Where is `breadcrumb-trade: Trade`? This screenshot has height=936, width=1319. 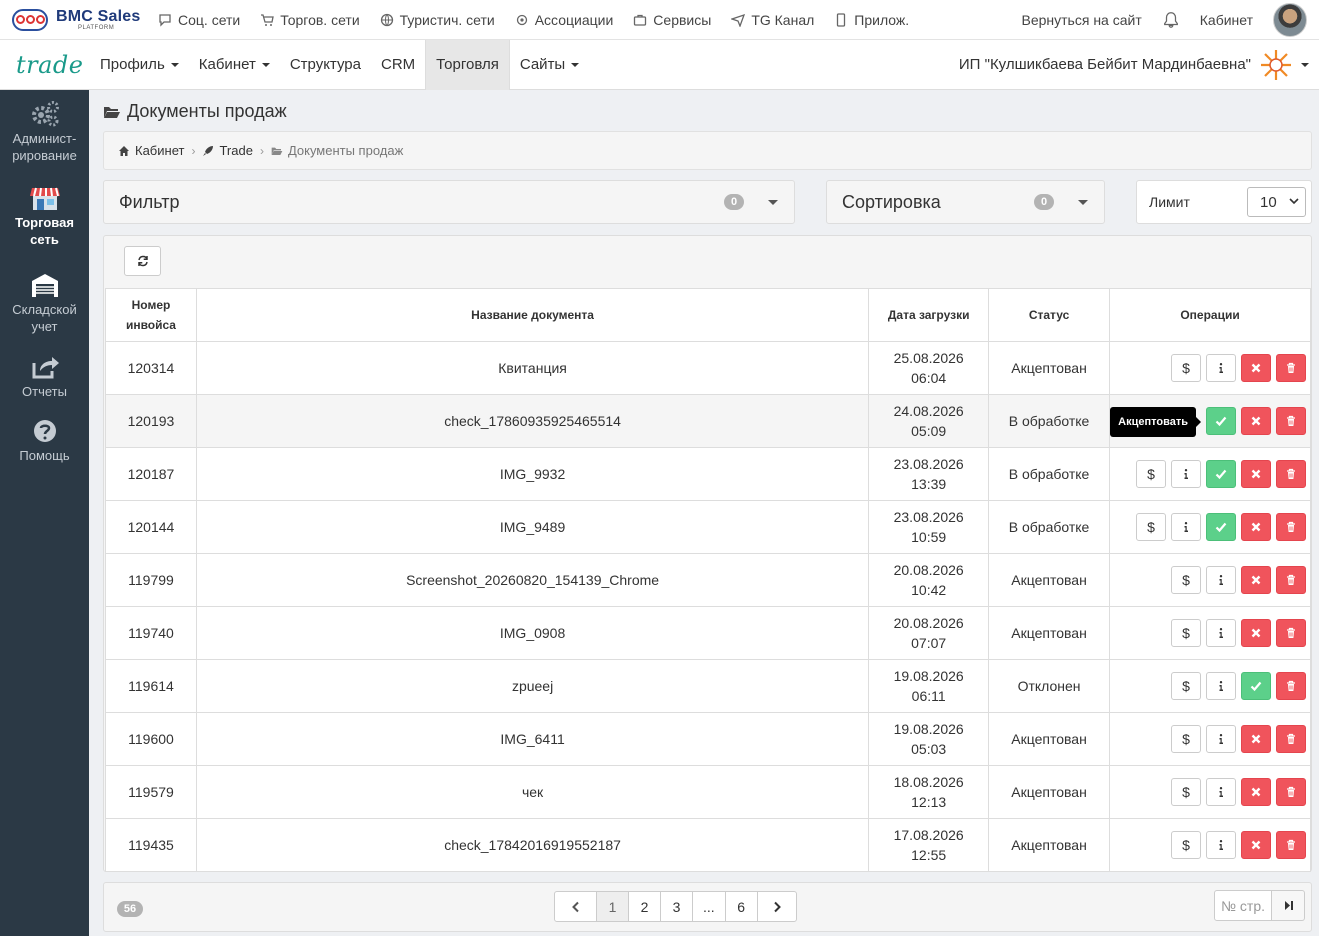 breadcrumb-trade: Trade is located at coordinates (227, 150).